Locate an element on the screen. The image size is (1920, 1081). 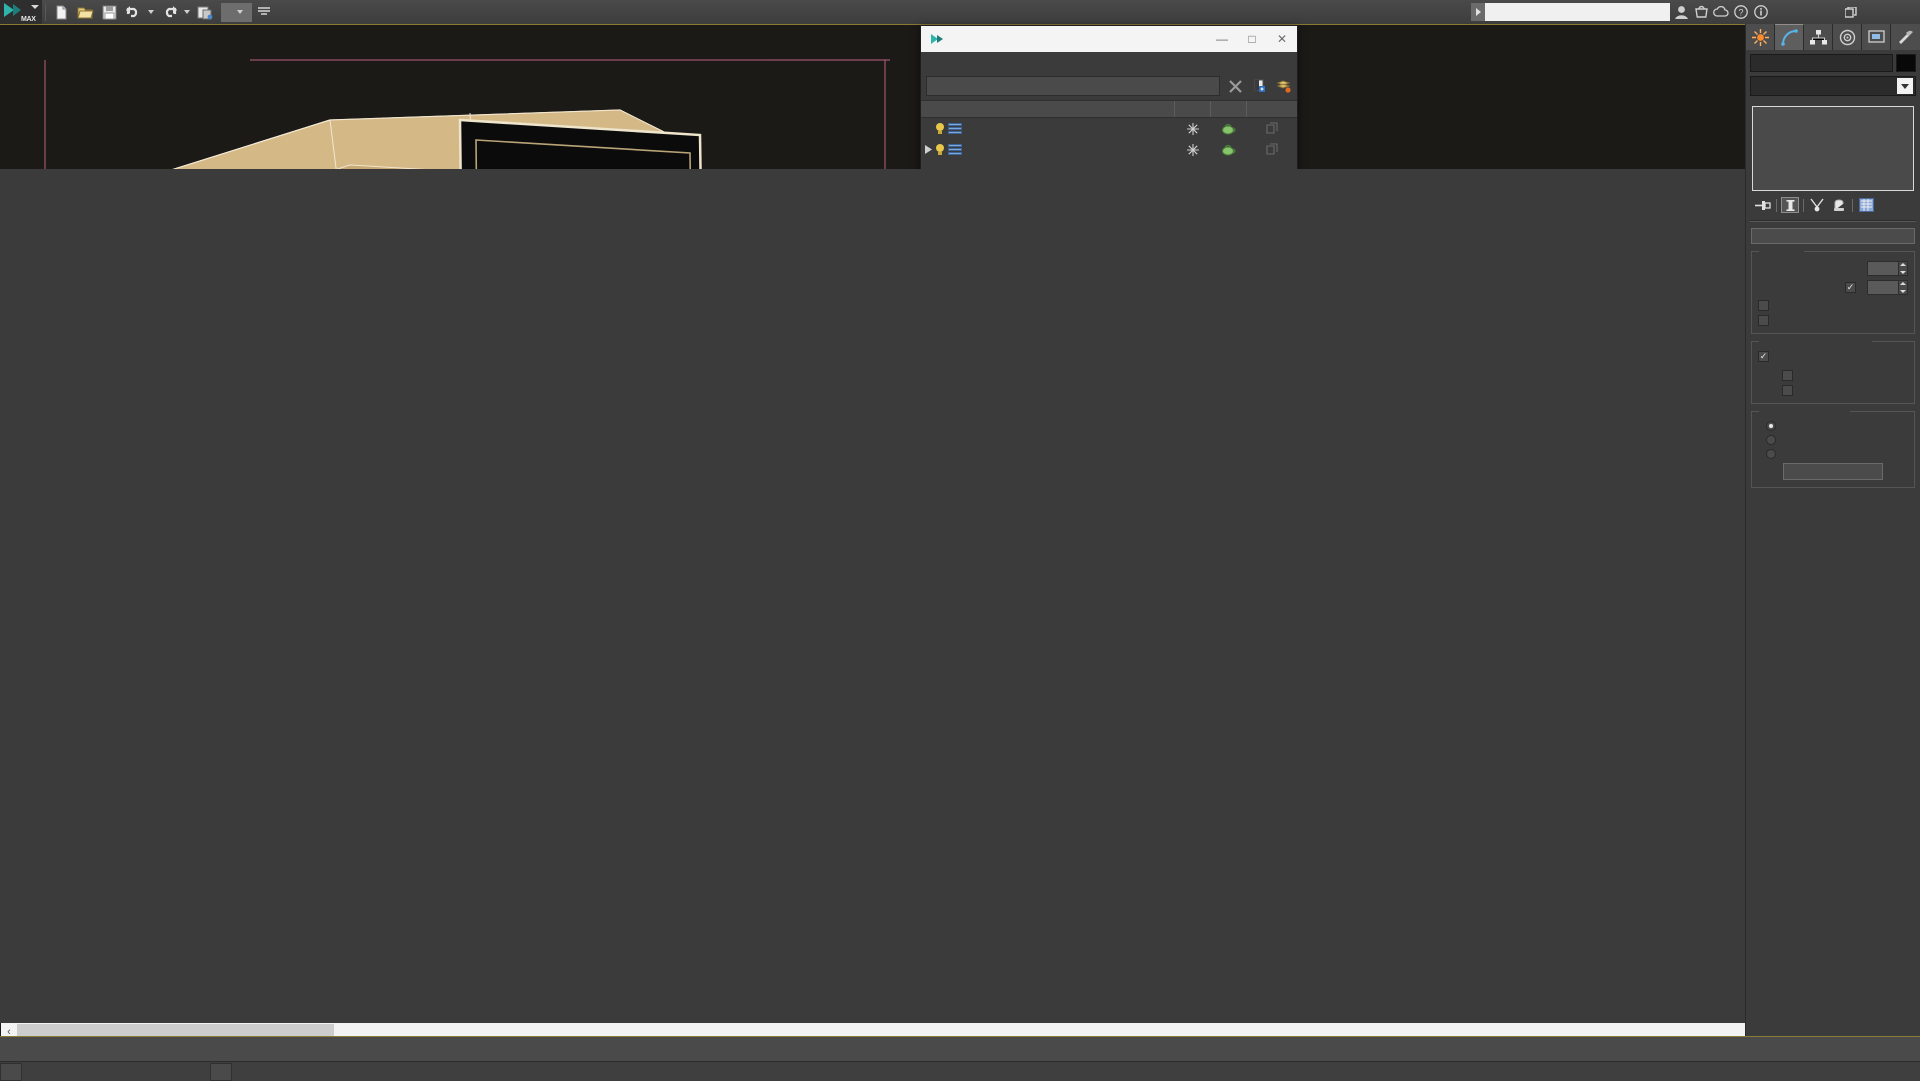
smooth-result-checkbox: ✓ is located at coordinates (1763, 356).